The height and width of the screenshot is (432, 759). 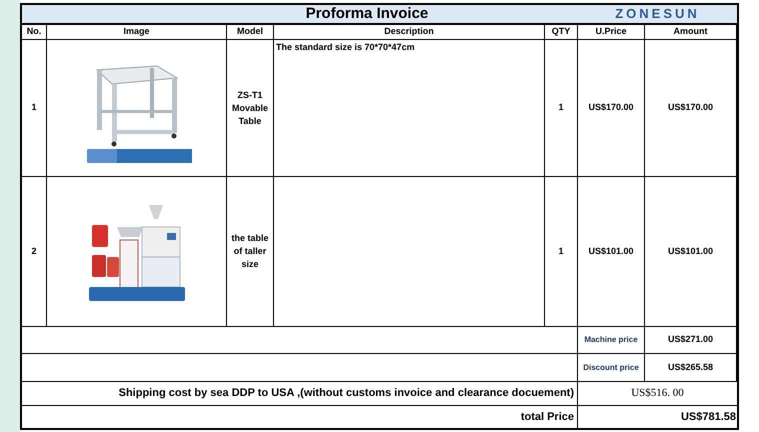 What do you see at coordinates (250, 251) in the screenshot?
I see `model-name: the table of taller size` at bounding box center [250, 251].